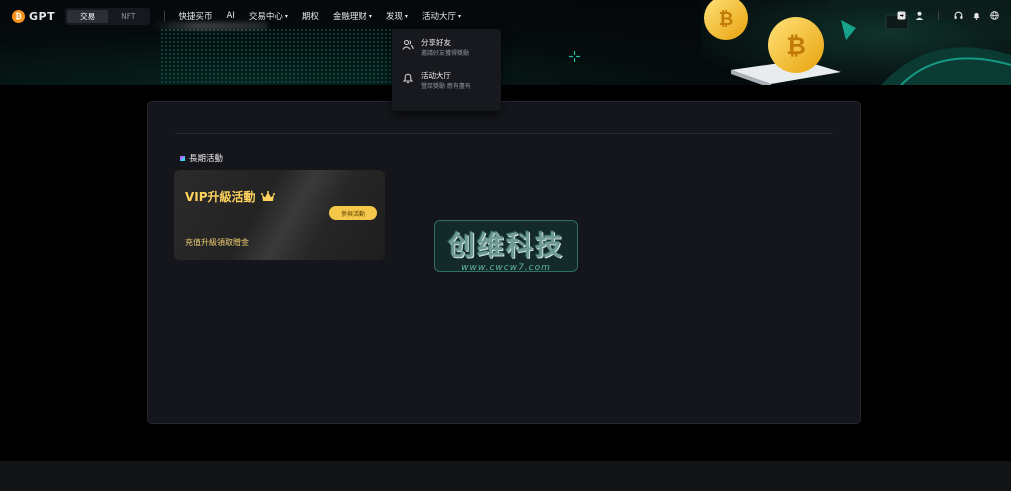 This screenshot has height=491, width=1011. Describe the element at coordinates (279, 215) in the screenshot. I see `vip-upgrade-card: VIP升級活動 參與活動 充值升級領取贈金` at that location.